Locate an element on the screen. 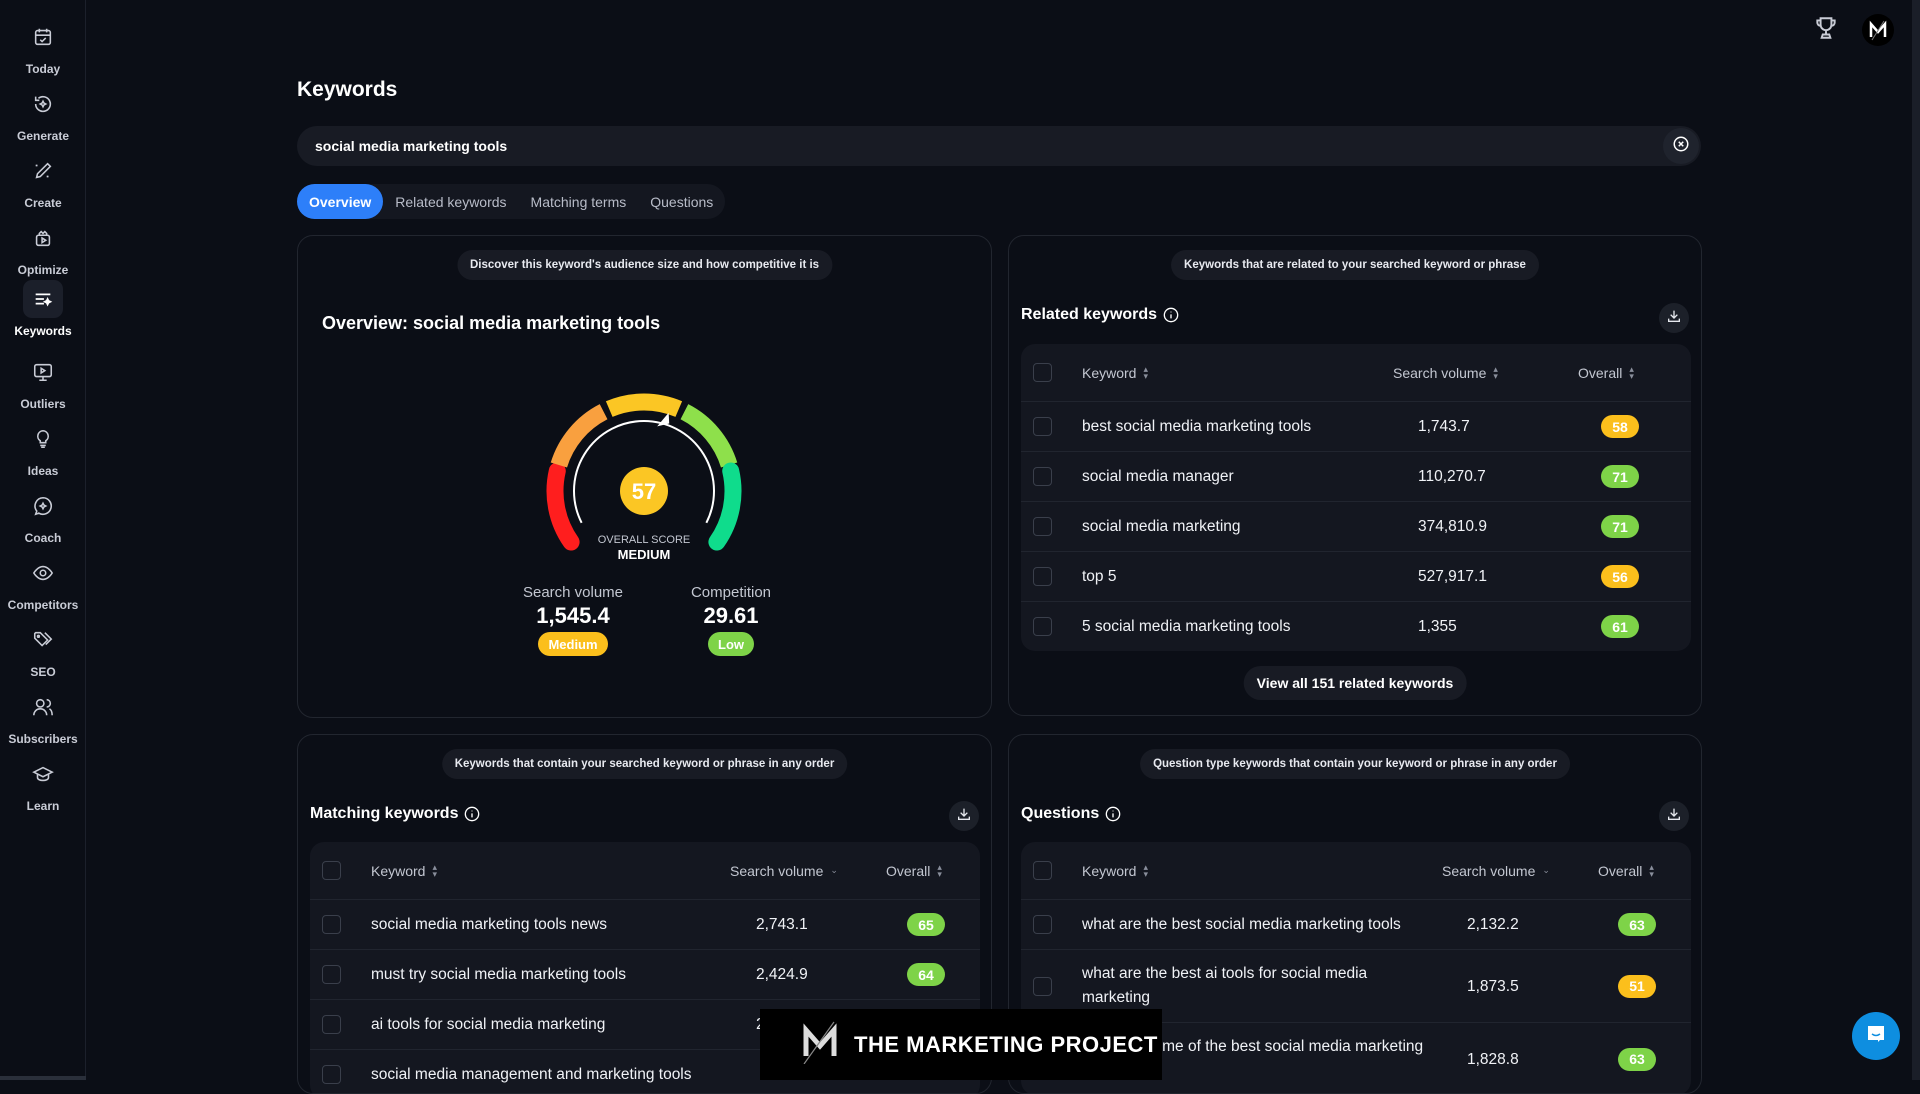 The image size is (1920, 1094). sidebar-item-ideas: Ideas is located at coordinates (43, 449).